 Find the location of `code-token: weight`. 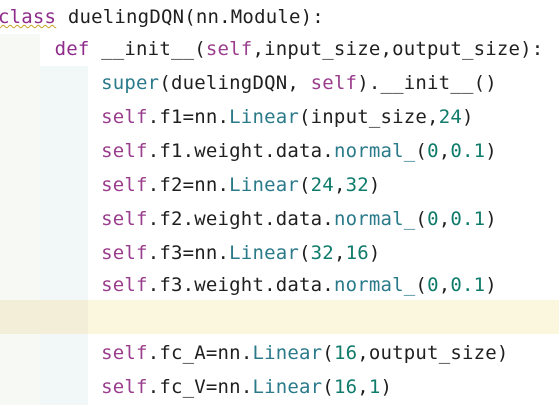

code-token: weight is located at coordinates (229, 285).